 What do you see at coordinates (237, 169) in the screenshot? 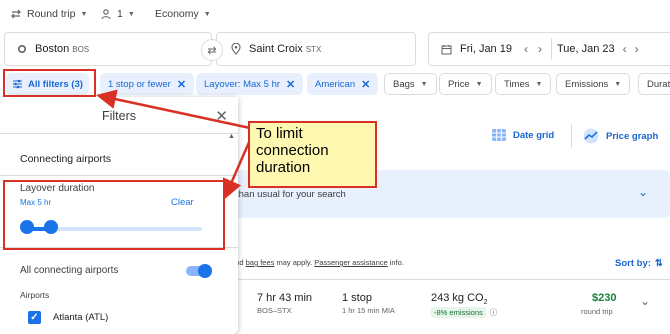
I see `arrow-to-layover-duration` at bounding box center [237, 169].